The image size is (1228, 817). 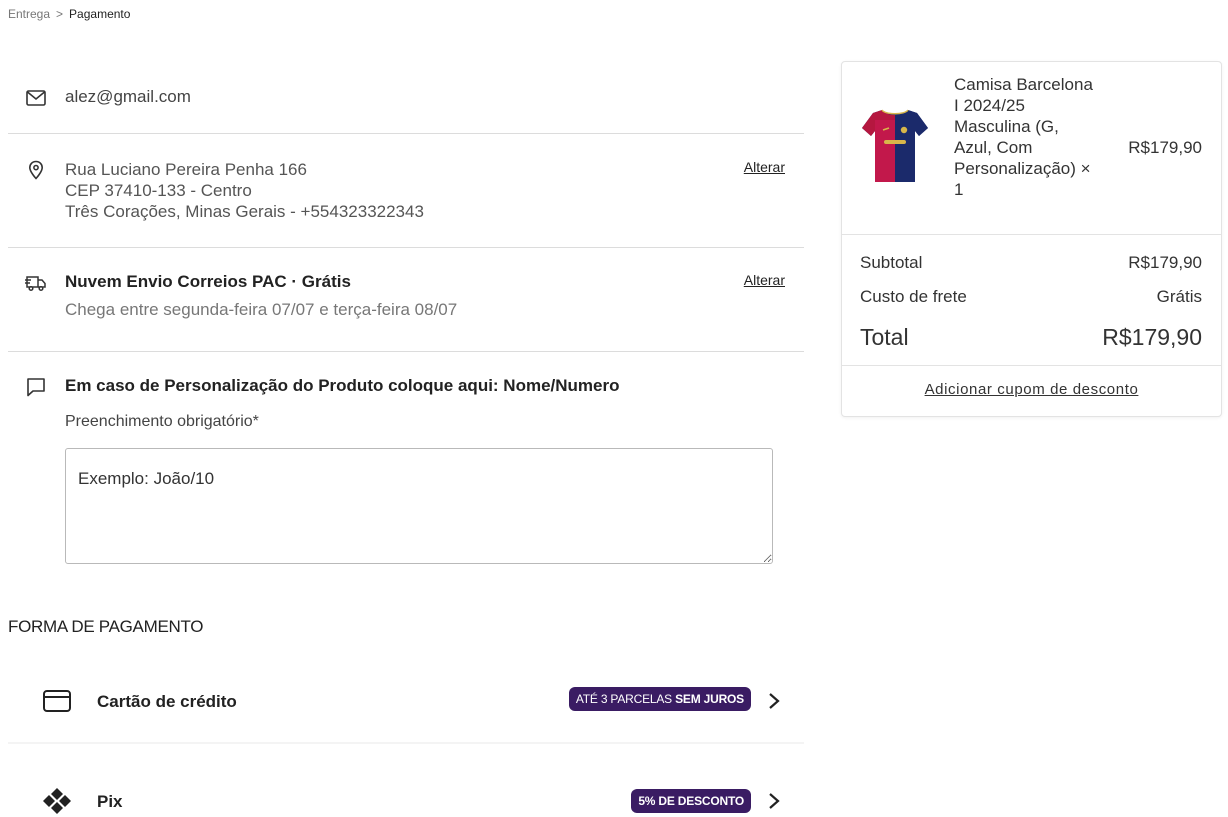 I want to click on contact-email: alez@gmail.com, so click(x=128, y=96).